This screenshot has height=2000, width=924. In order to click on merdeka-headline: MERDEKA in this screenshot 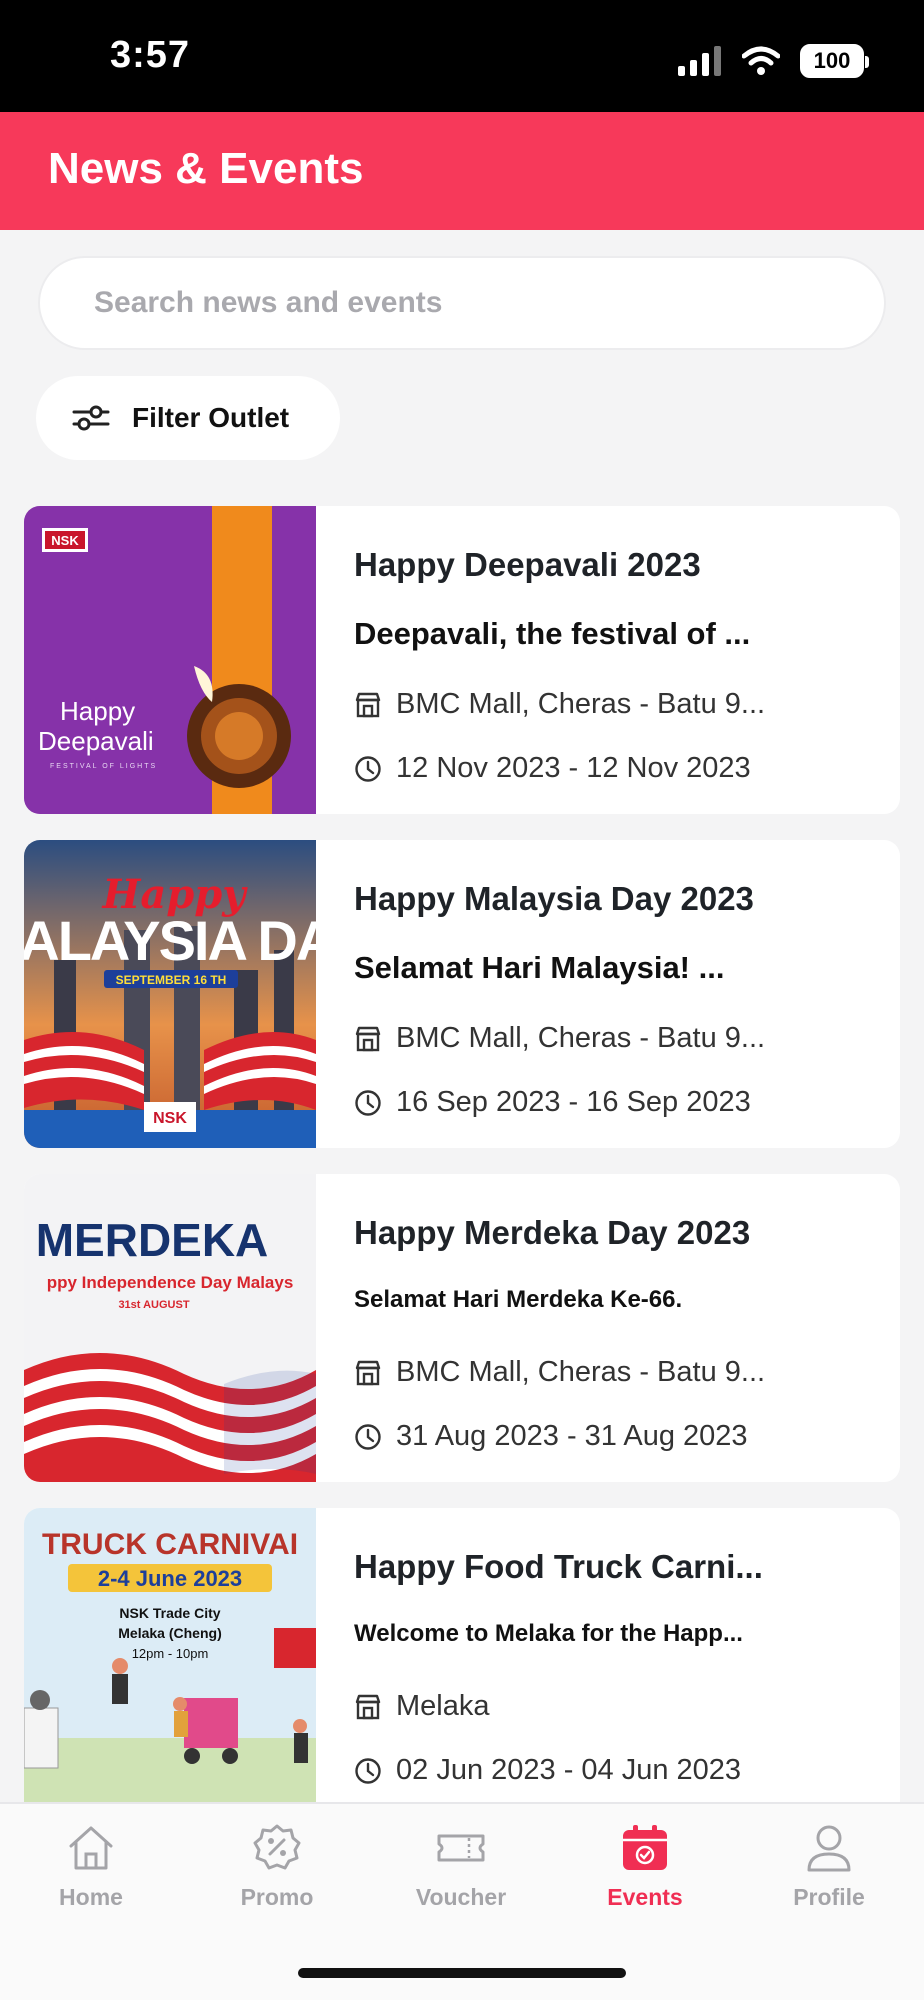, I will do `click(152, 1240)`.